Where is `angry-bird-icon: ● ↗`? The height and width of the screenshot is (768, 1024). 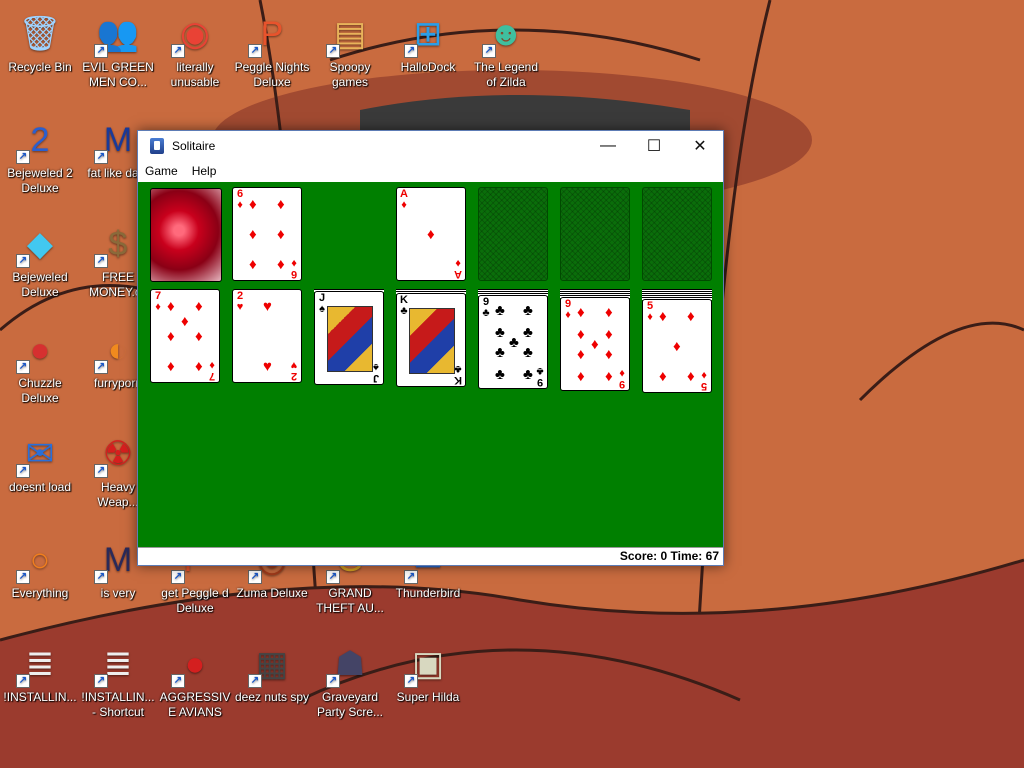
angry-bird-icon: ● ↗ is located at coordinates (195, 664).